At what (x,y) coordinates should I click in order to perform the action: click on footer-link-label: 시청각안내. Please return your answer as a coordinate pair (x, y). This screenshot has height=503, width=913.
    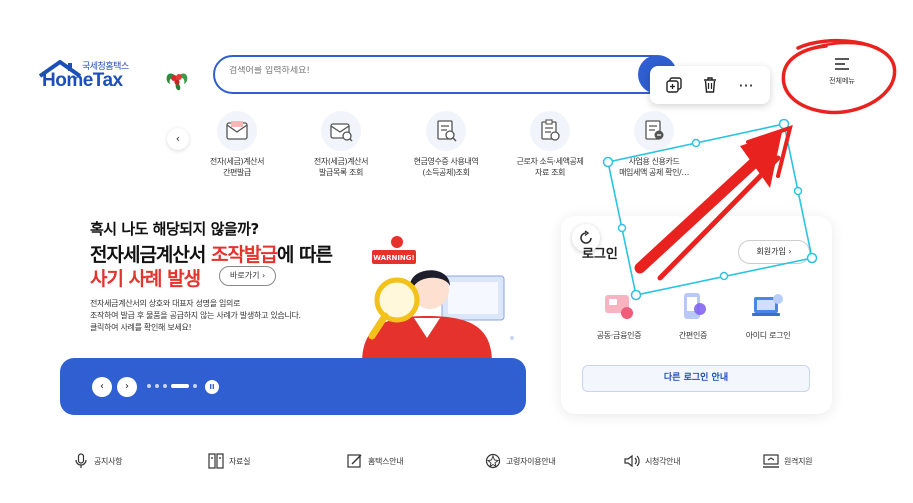
    Looking at the image, I should click on (663, 461).